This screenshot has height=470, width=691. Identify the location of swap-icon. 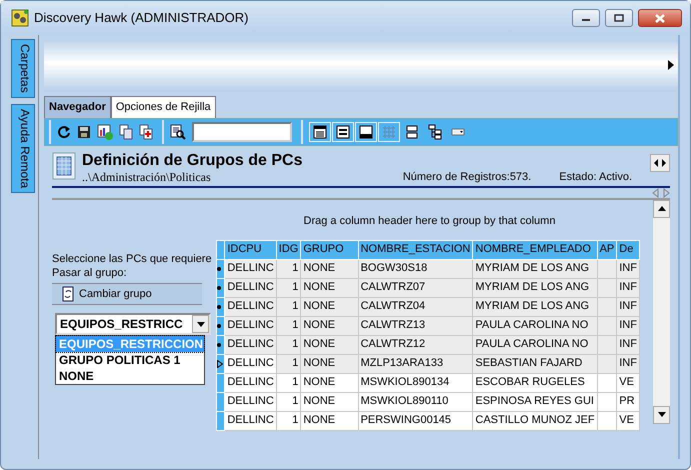
(68, 294).